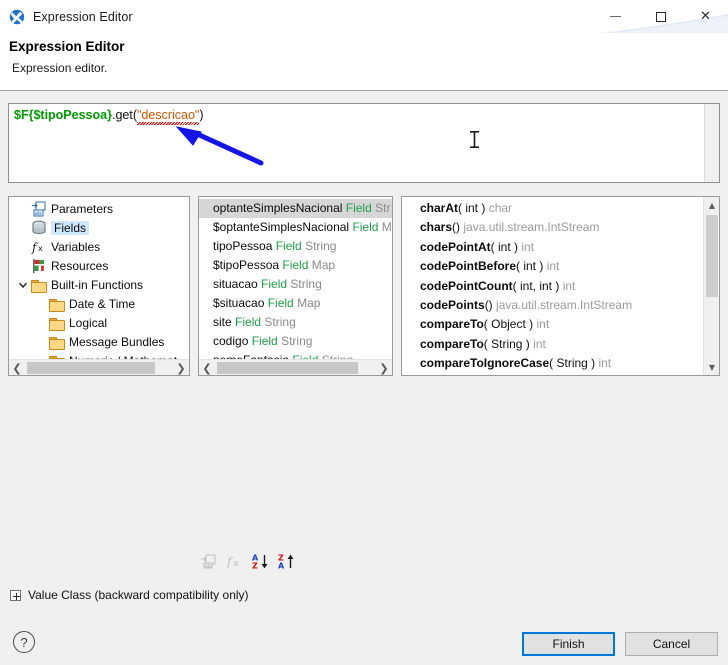  Describe the element at coordinates (295, 303) in the screenshot. I see `field-item: $situacao Field Map` at that location.